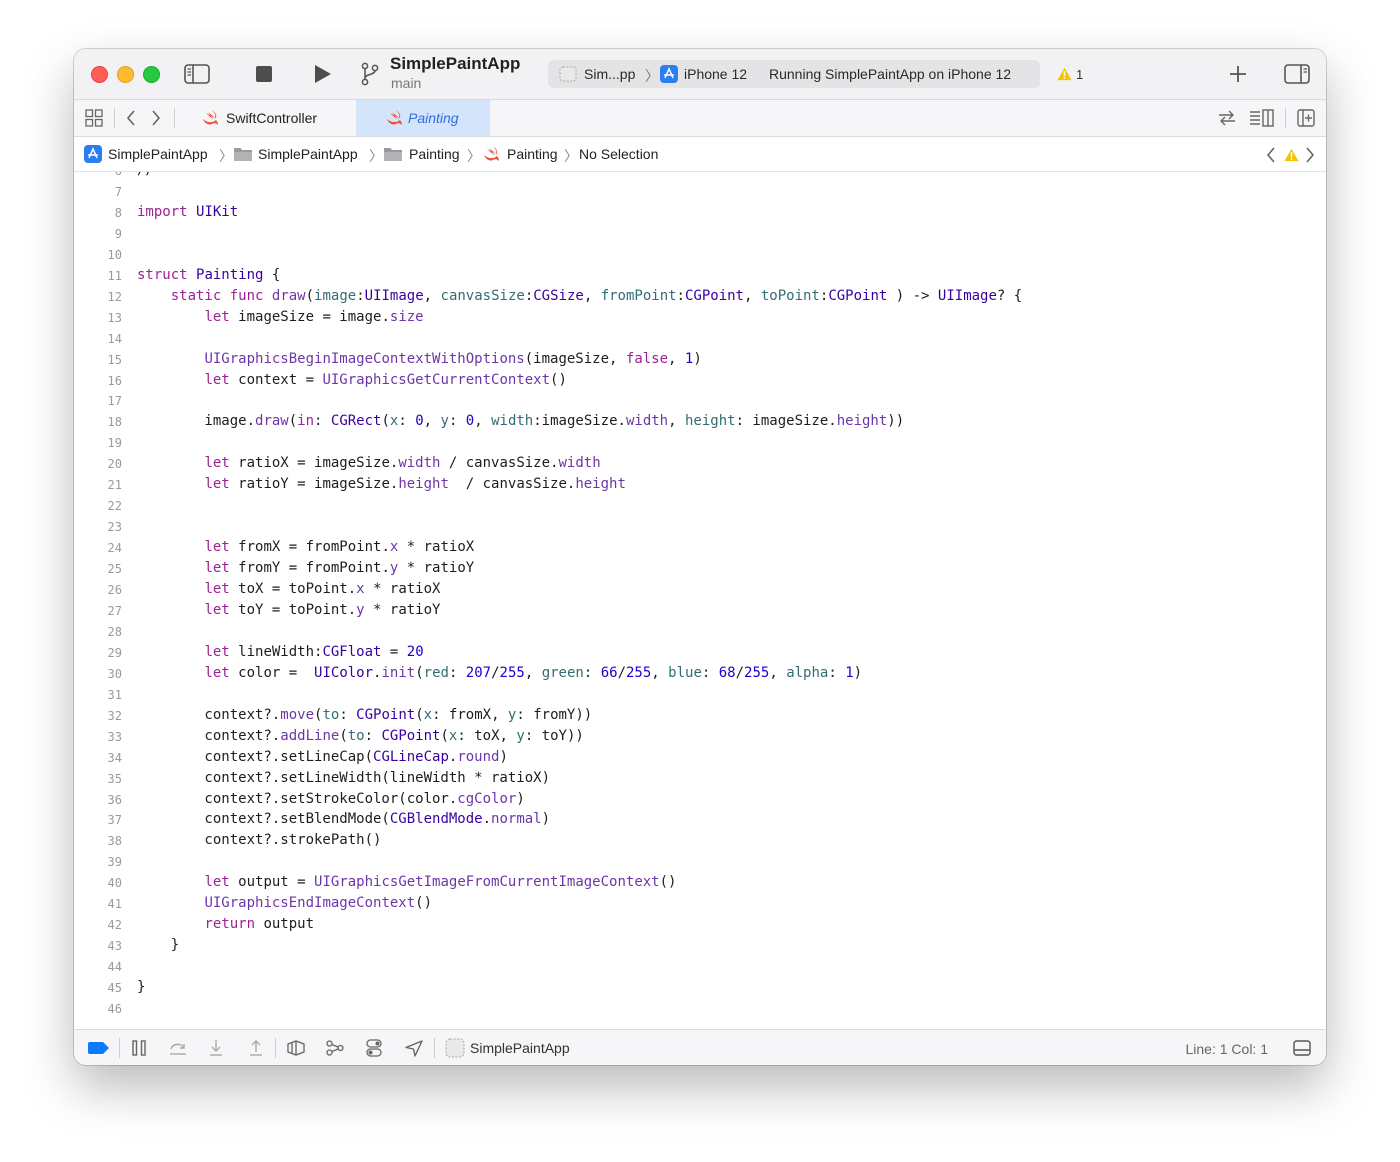 The image size is (1400, 1162). I want to click on code-line: import UIKit, so click(187, 212).